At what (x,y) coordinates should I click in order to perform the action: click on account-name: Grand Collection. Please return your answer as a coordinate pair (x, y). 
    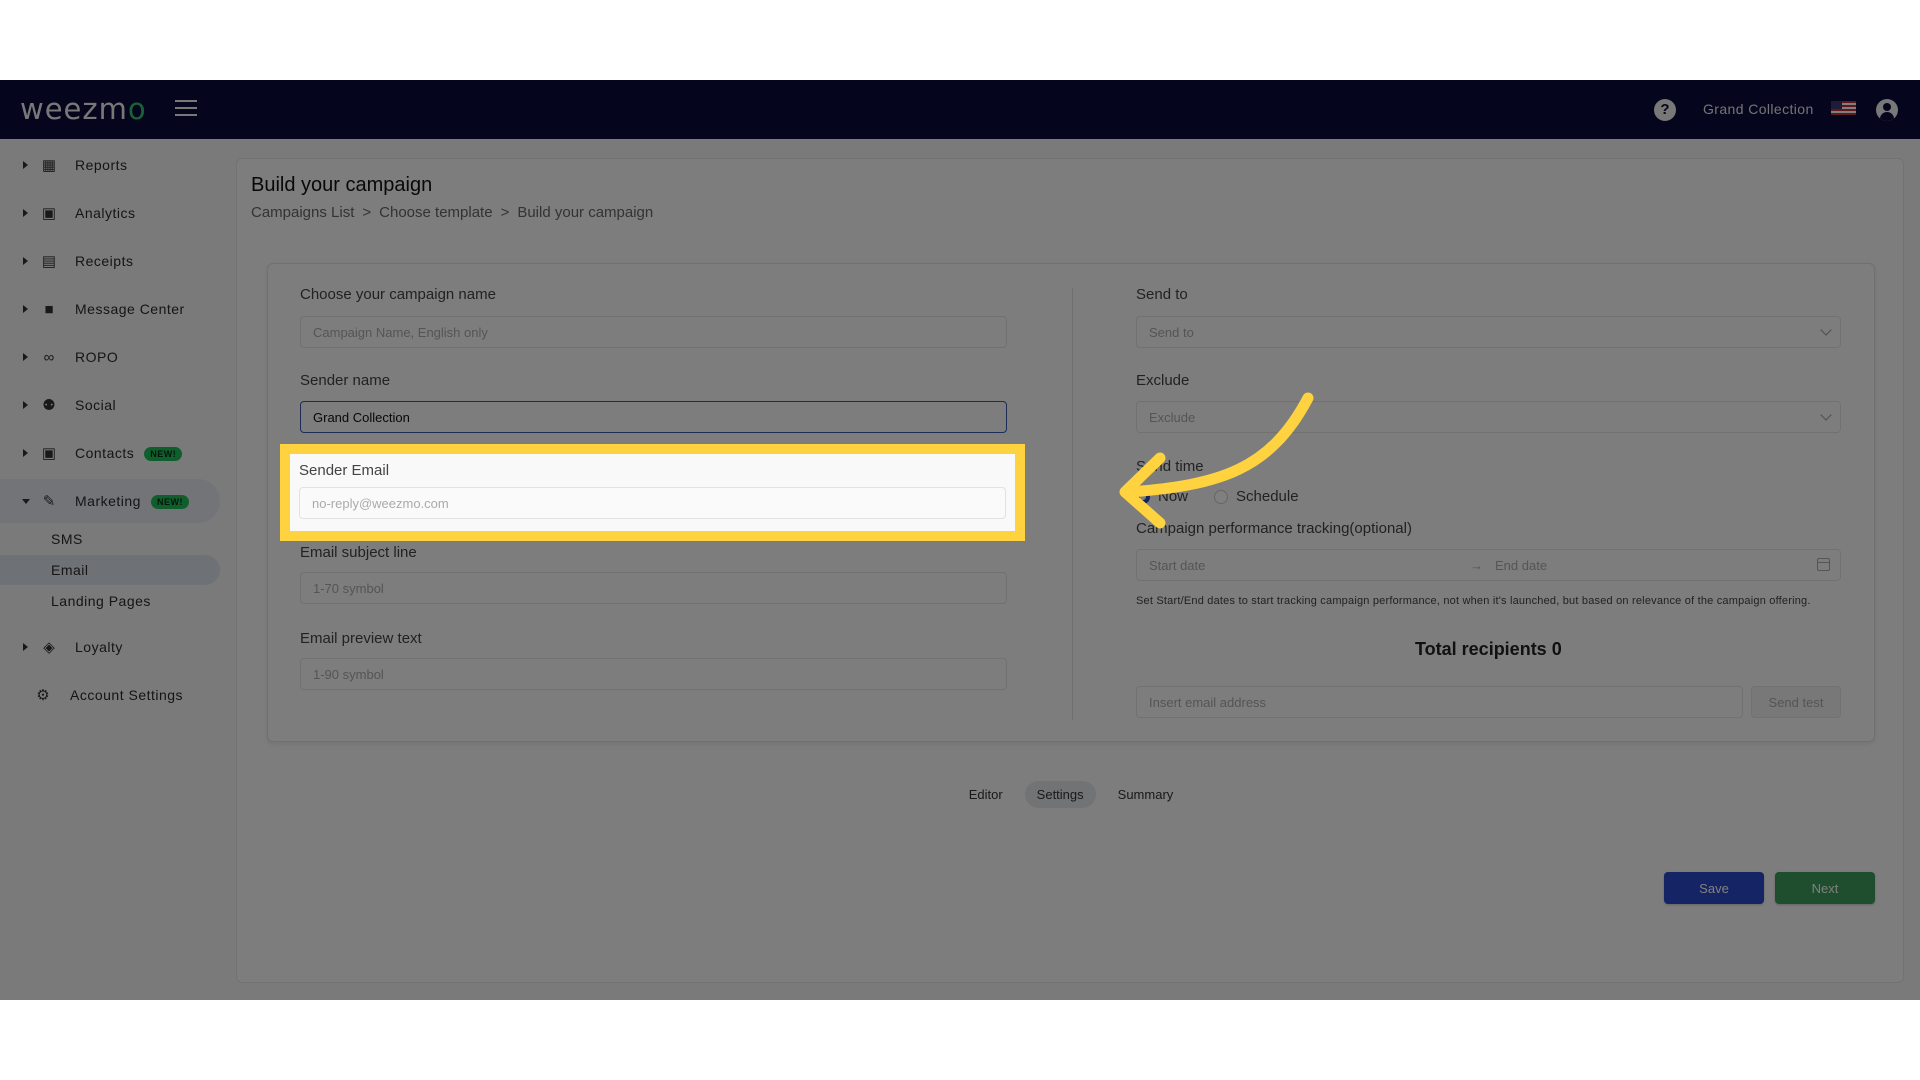
    Looking at the image, I should click on (1758, 109).